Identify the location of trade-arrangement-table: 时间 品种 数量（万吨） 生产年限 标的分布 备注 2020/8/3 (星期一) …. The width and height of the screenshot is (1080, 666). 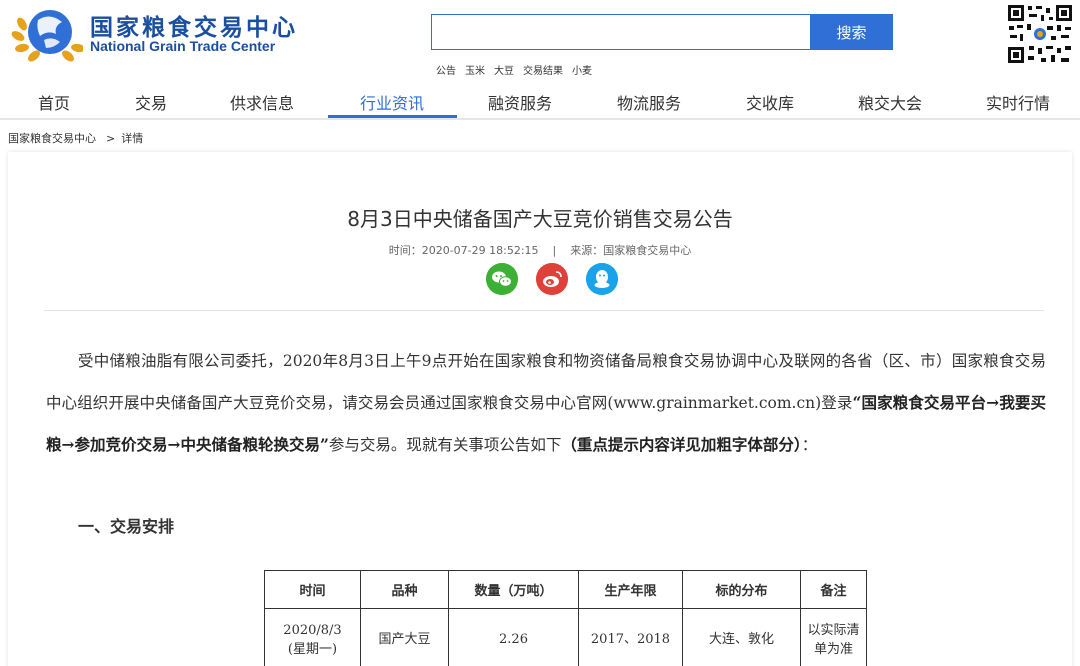
(565, 618).